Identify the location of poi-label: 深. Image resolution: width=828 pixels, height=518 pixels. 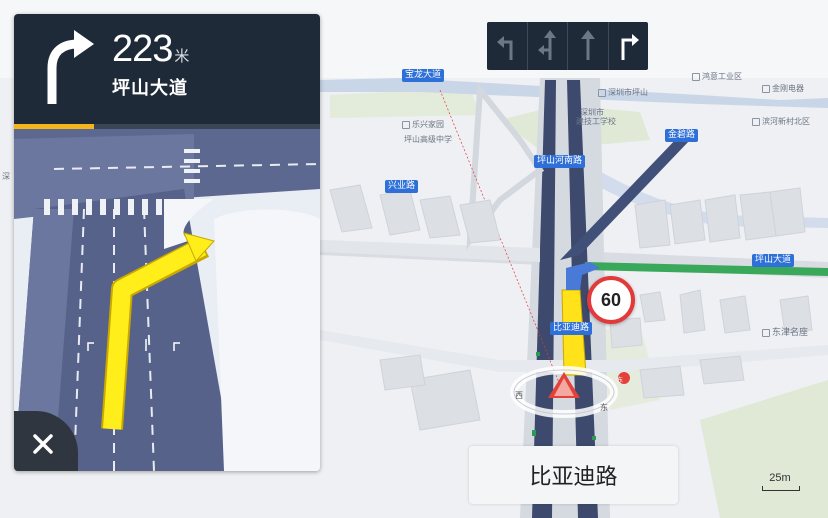
(6, 176).